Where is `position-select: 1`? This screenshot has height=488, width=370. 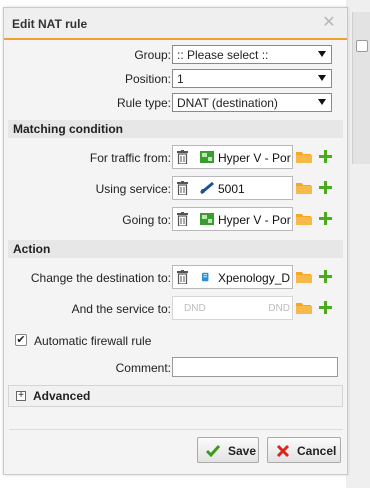 position-select: 1 is located at coordinates (252, 78).